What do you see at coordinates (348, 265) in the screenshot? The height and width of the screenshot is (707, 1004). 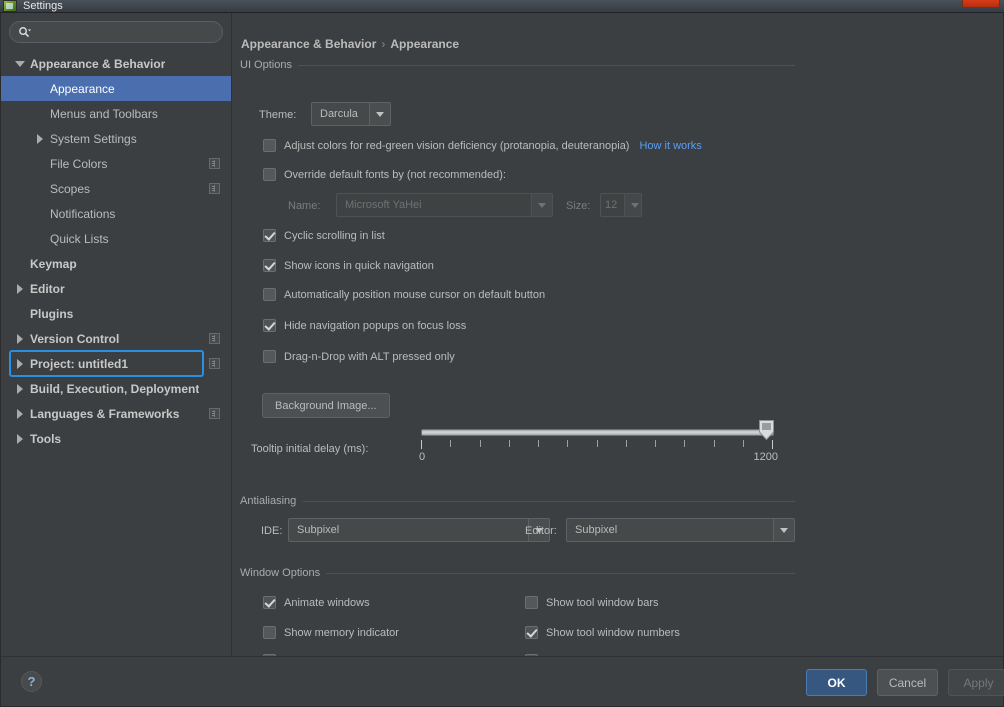 I see `checkbox-row-show-icons-in-quick-navigation: Show icons in quick navigation` at bounding box center [348, 265].